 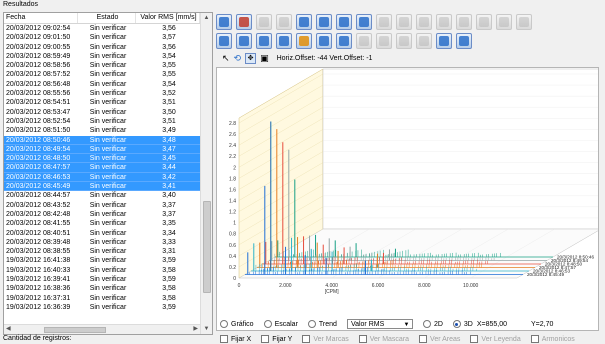 I want to click on x-readout: X=855,00, so click(x=492, y=324).